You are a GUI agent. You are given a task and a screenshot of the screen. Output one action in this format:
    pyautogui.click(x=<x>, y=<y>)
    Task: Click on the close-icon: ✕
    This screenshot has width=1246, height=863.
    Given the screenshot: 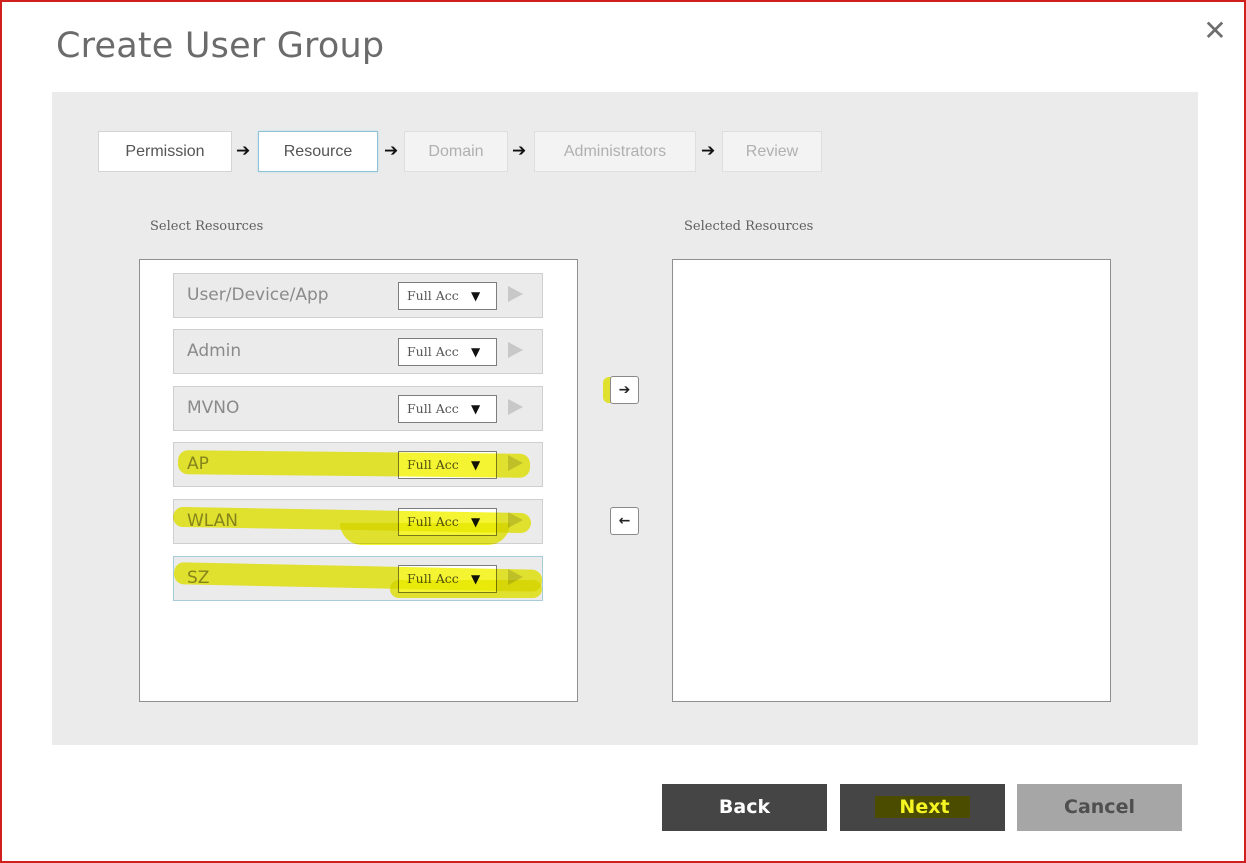 What is the action you would take?
    pyautogui.click(x=1215, y=31)
    